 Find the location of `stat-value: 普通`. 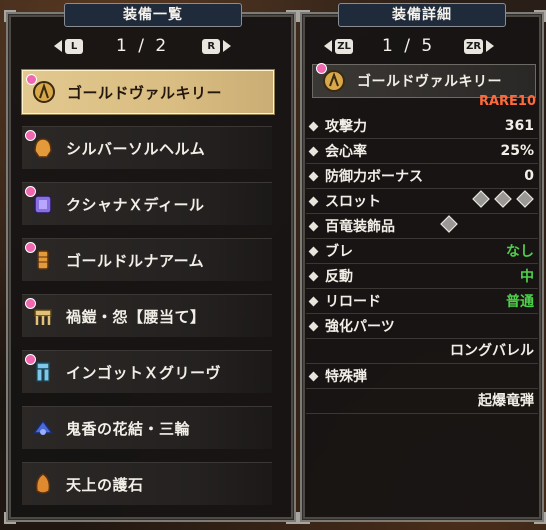

stat-value: 普通 is located at coordinates (520, 302).